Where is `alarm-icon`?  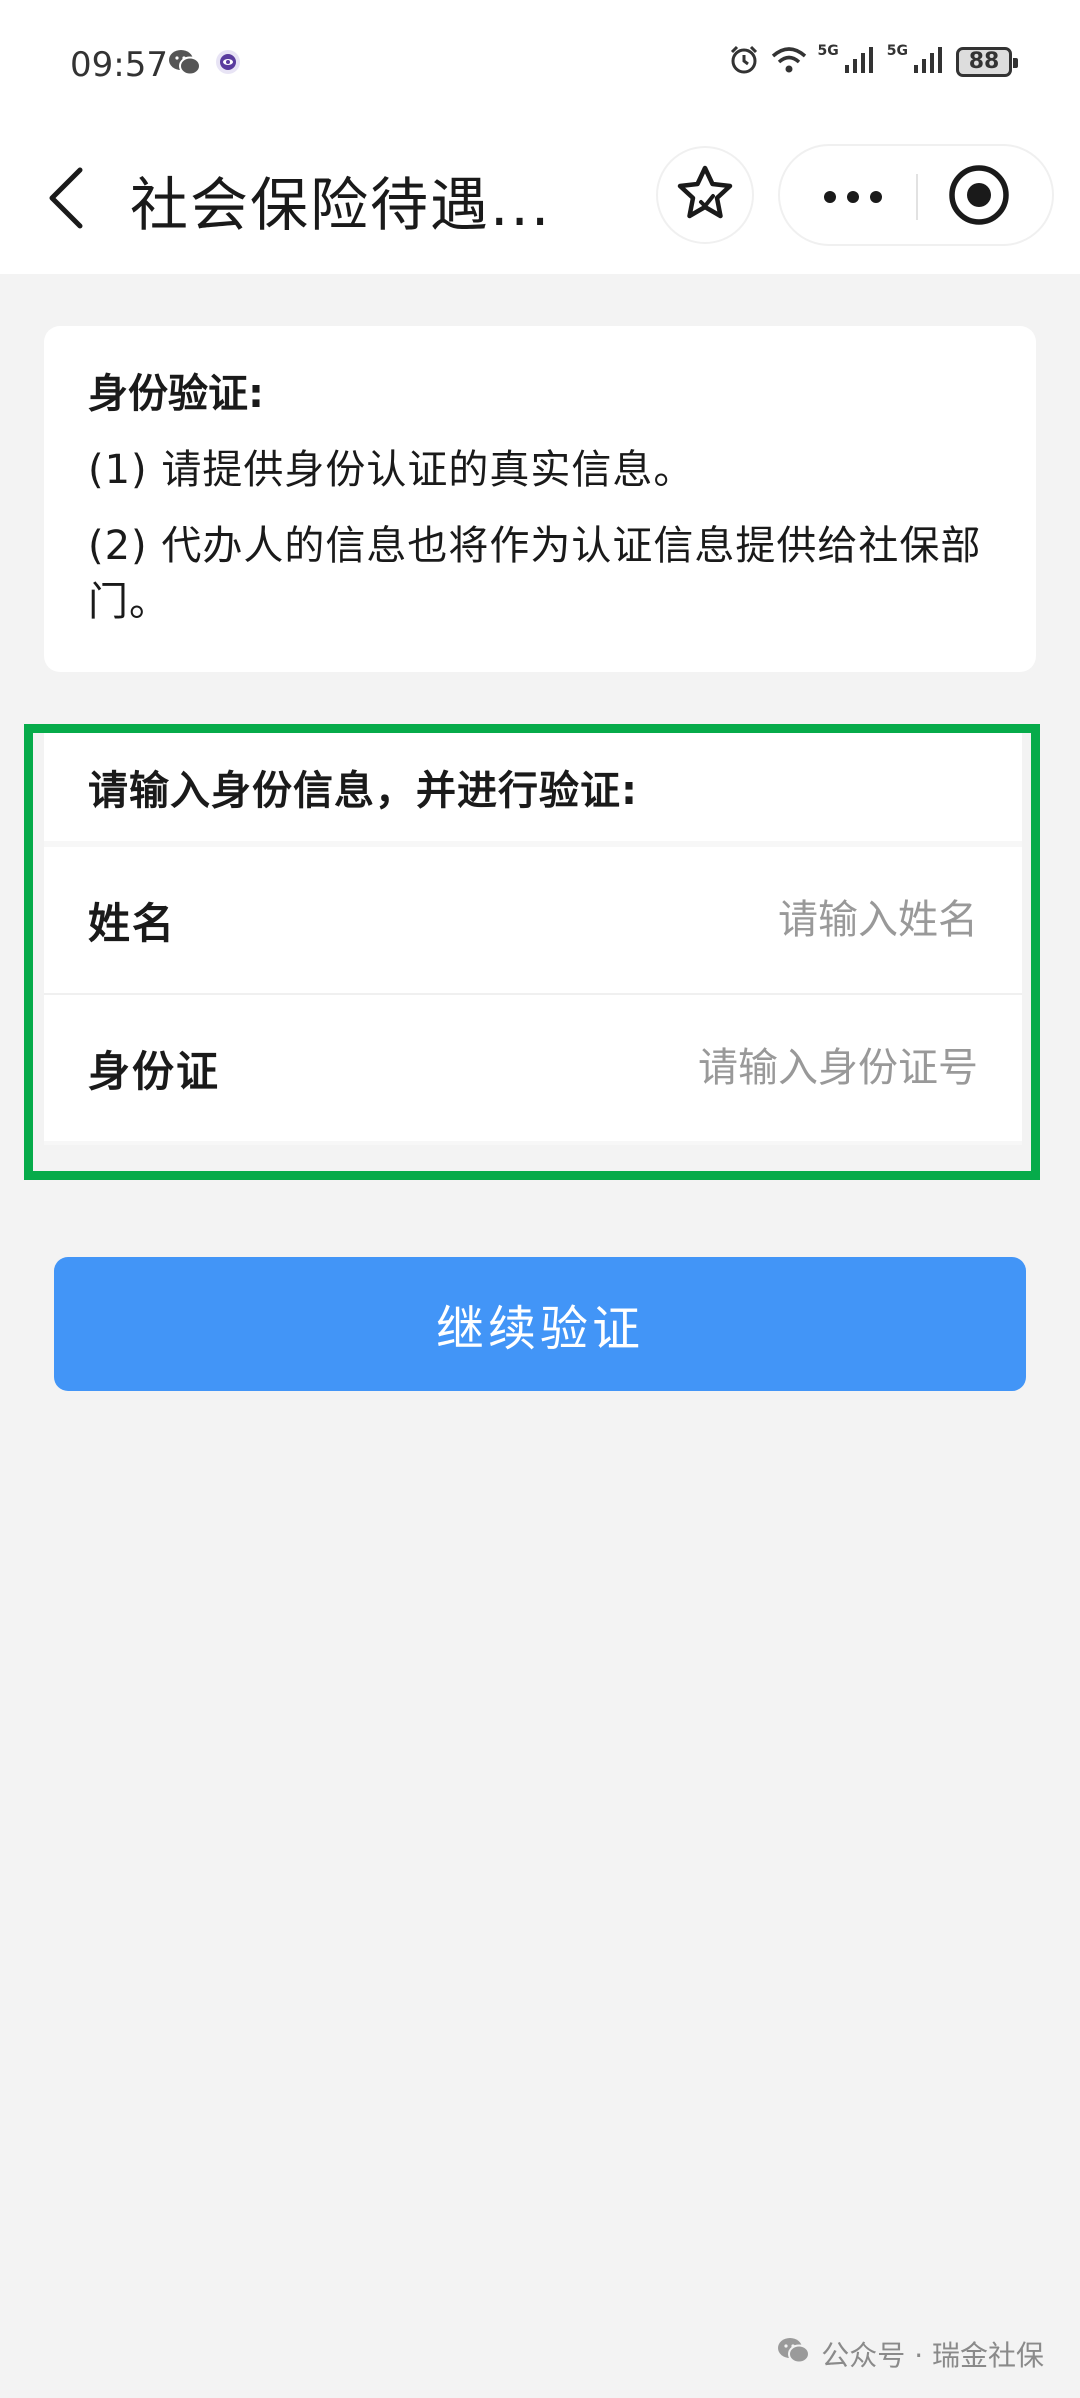
alarm-icon is located at coordinates (744, 62).